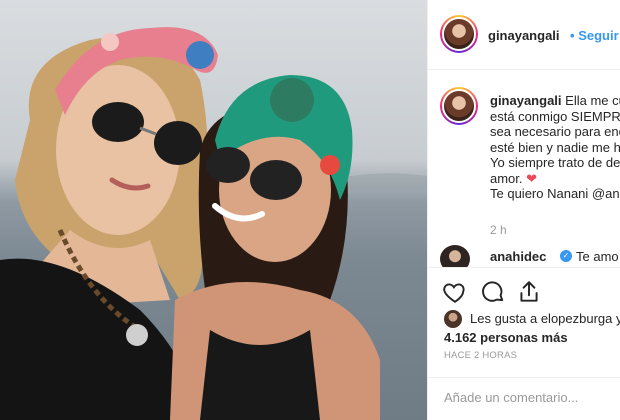 This screenshot has height=420, width=620. I want to click on commenter-avatar, so click(455, 256).